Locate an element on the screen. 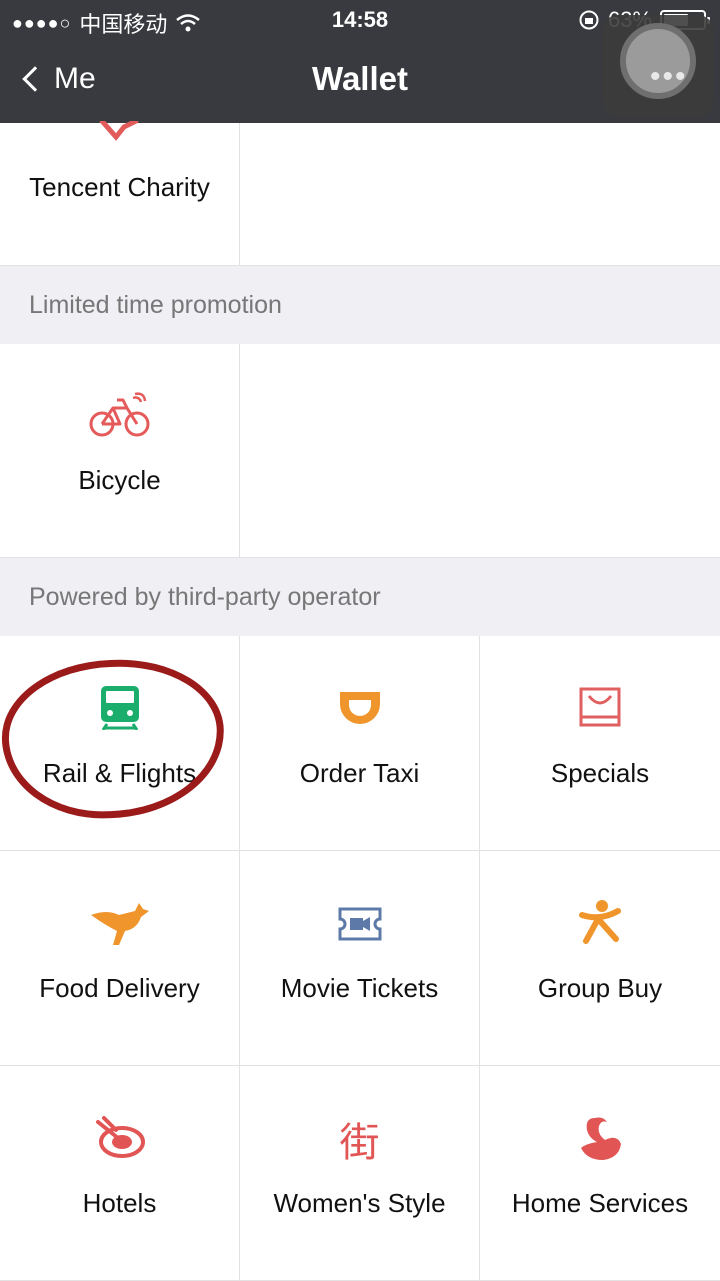  grid-item-womens-style: 街 Women's Style is located at coordinates (360, 1173).